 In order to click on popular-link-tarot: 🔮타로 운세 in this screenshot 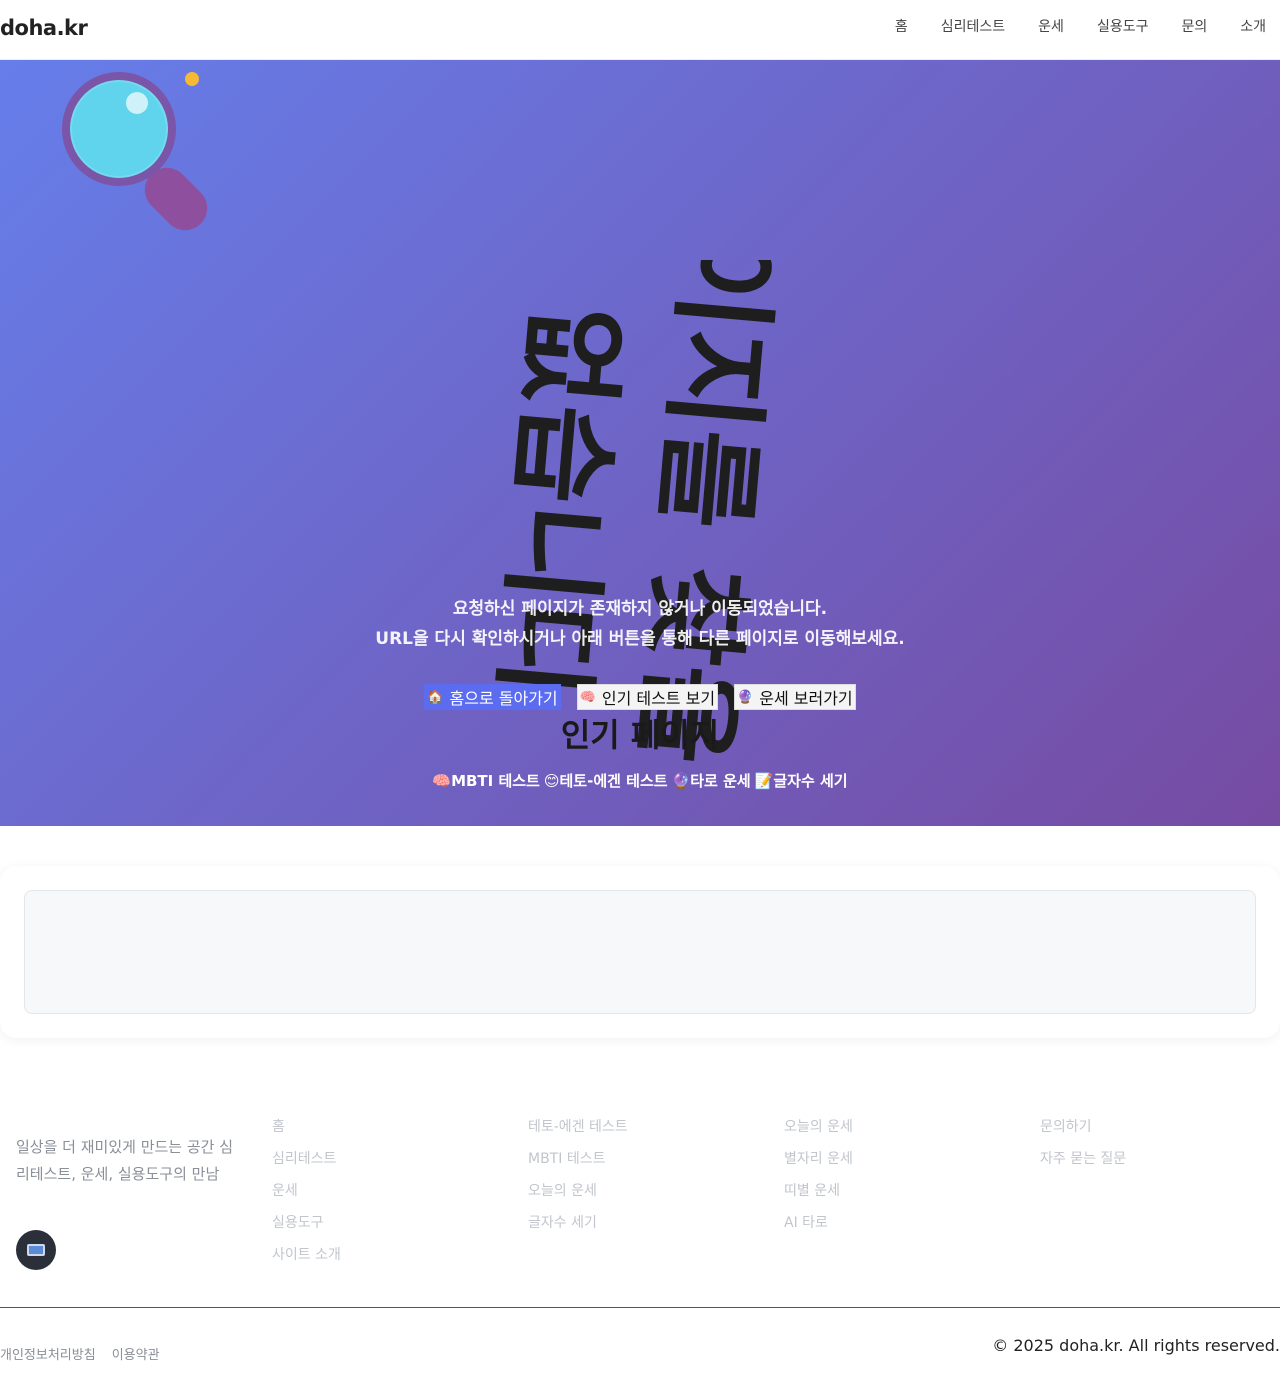, I will do `click(711, 780)`.